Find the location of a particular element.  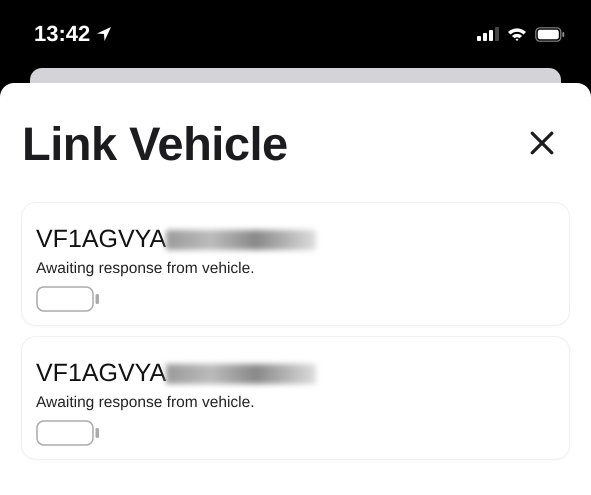

signal-icon is located at coordinates (488, 34).